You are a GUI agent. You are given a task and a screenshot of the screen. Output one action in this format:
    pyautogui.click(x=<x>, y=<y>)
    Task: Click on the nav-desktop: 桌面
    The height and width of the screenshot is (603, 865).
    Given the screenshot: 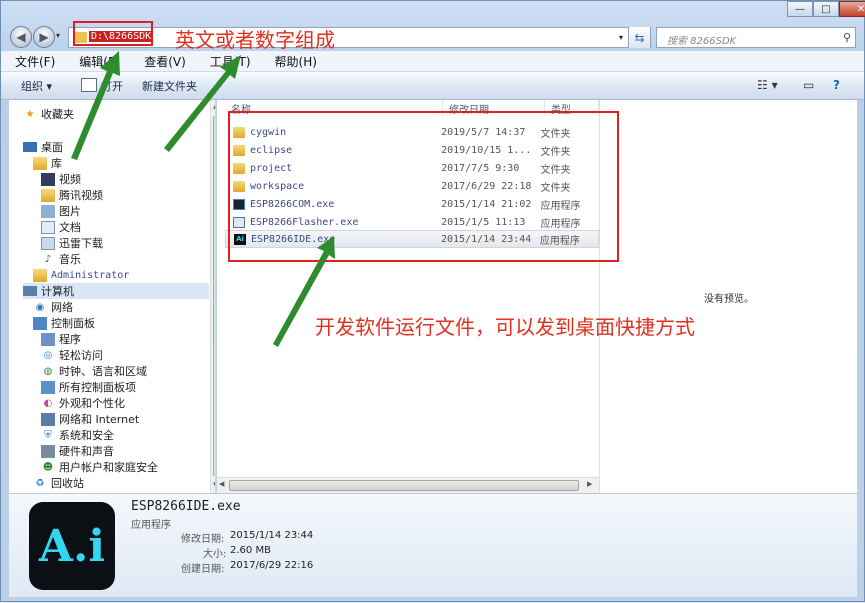 What is the action you would take?
    pyautogui.click(x=43, y=147)
    